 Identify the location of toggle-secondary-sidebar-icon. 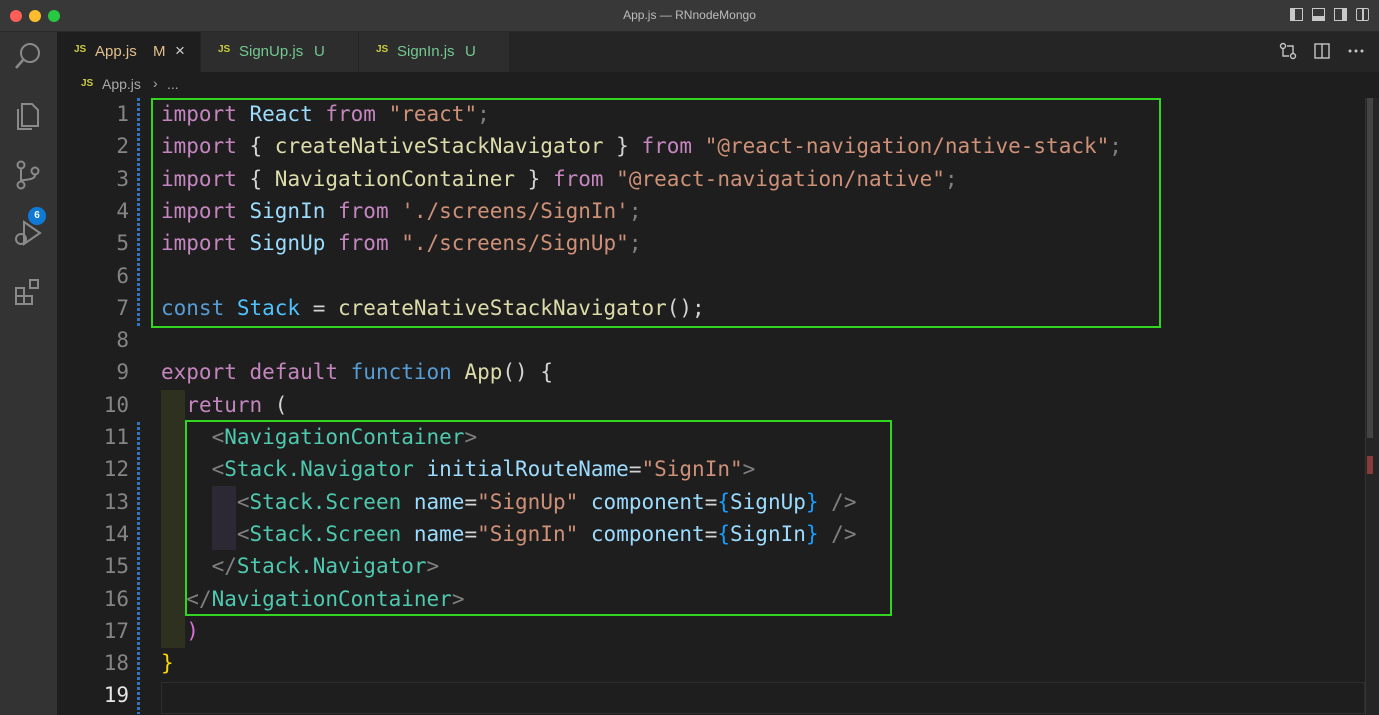
(1340, 14).